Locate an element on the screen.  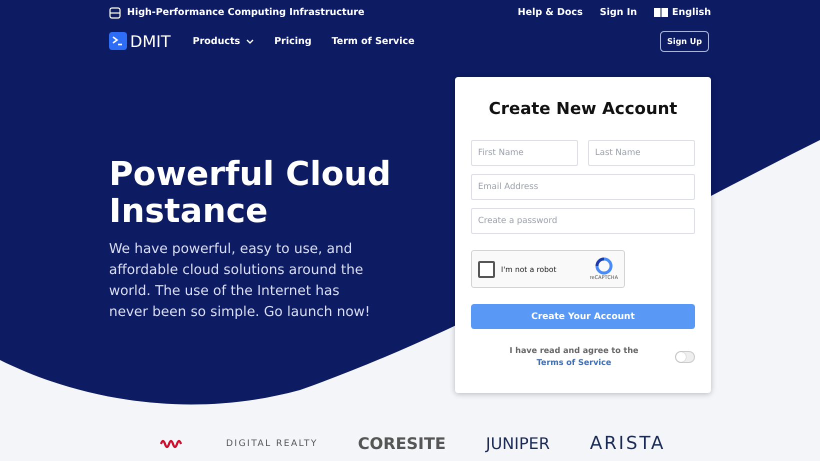
chevron-down-icon is located at coordinates (250, 41).